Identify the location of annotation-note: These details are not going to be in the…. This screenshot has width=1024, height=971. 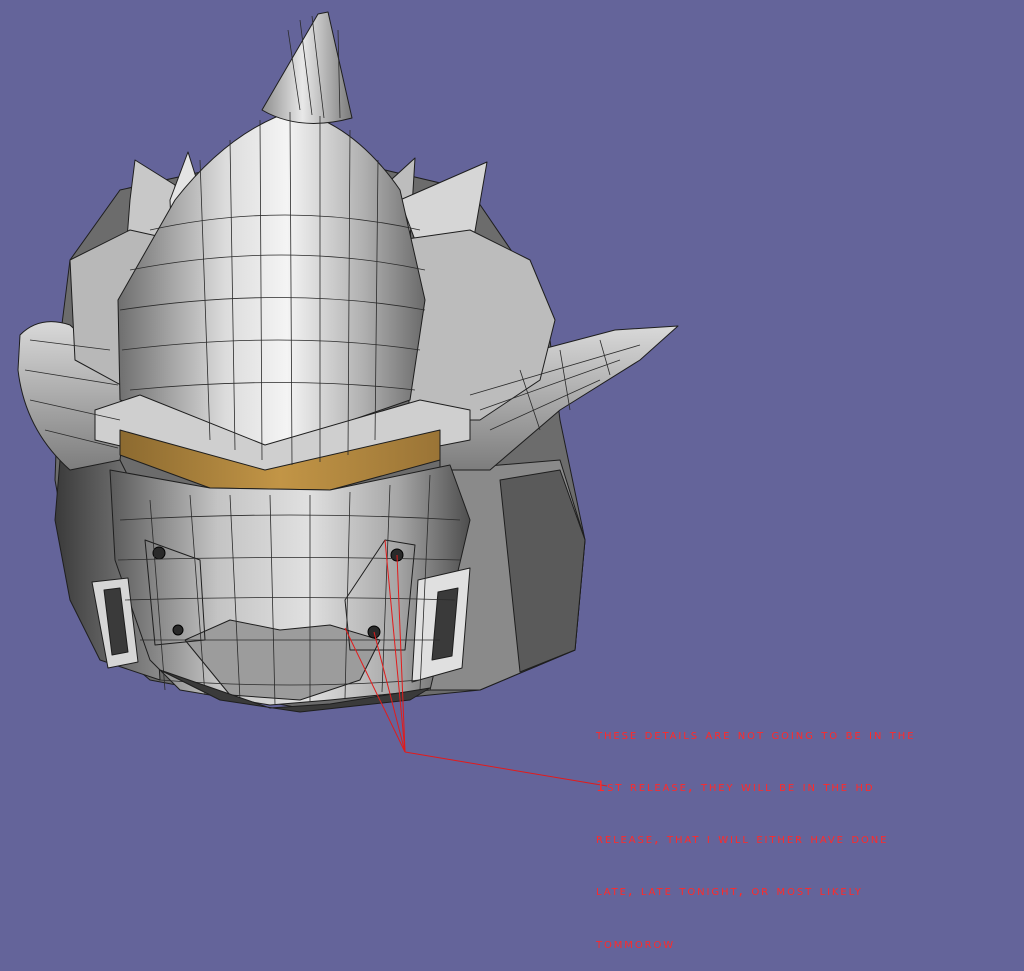
(810, 831).